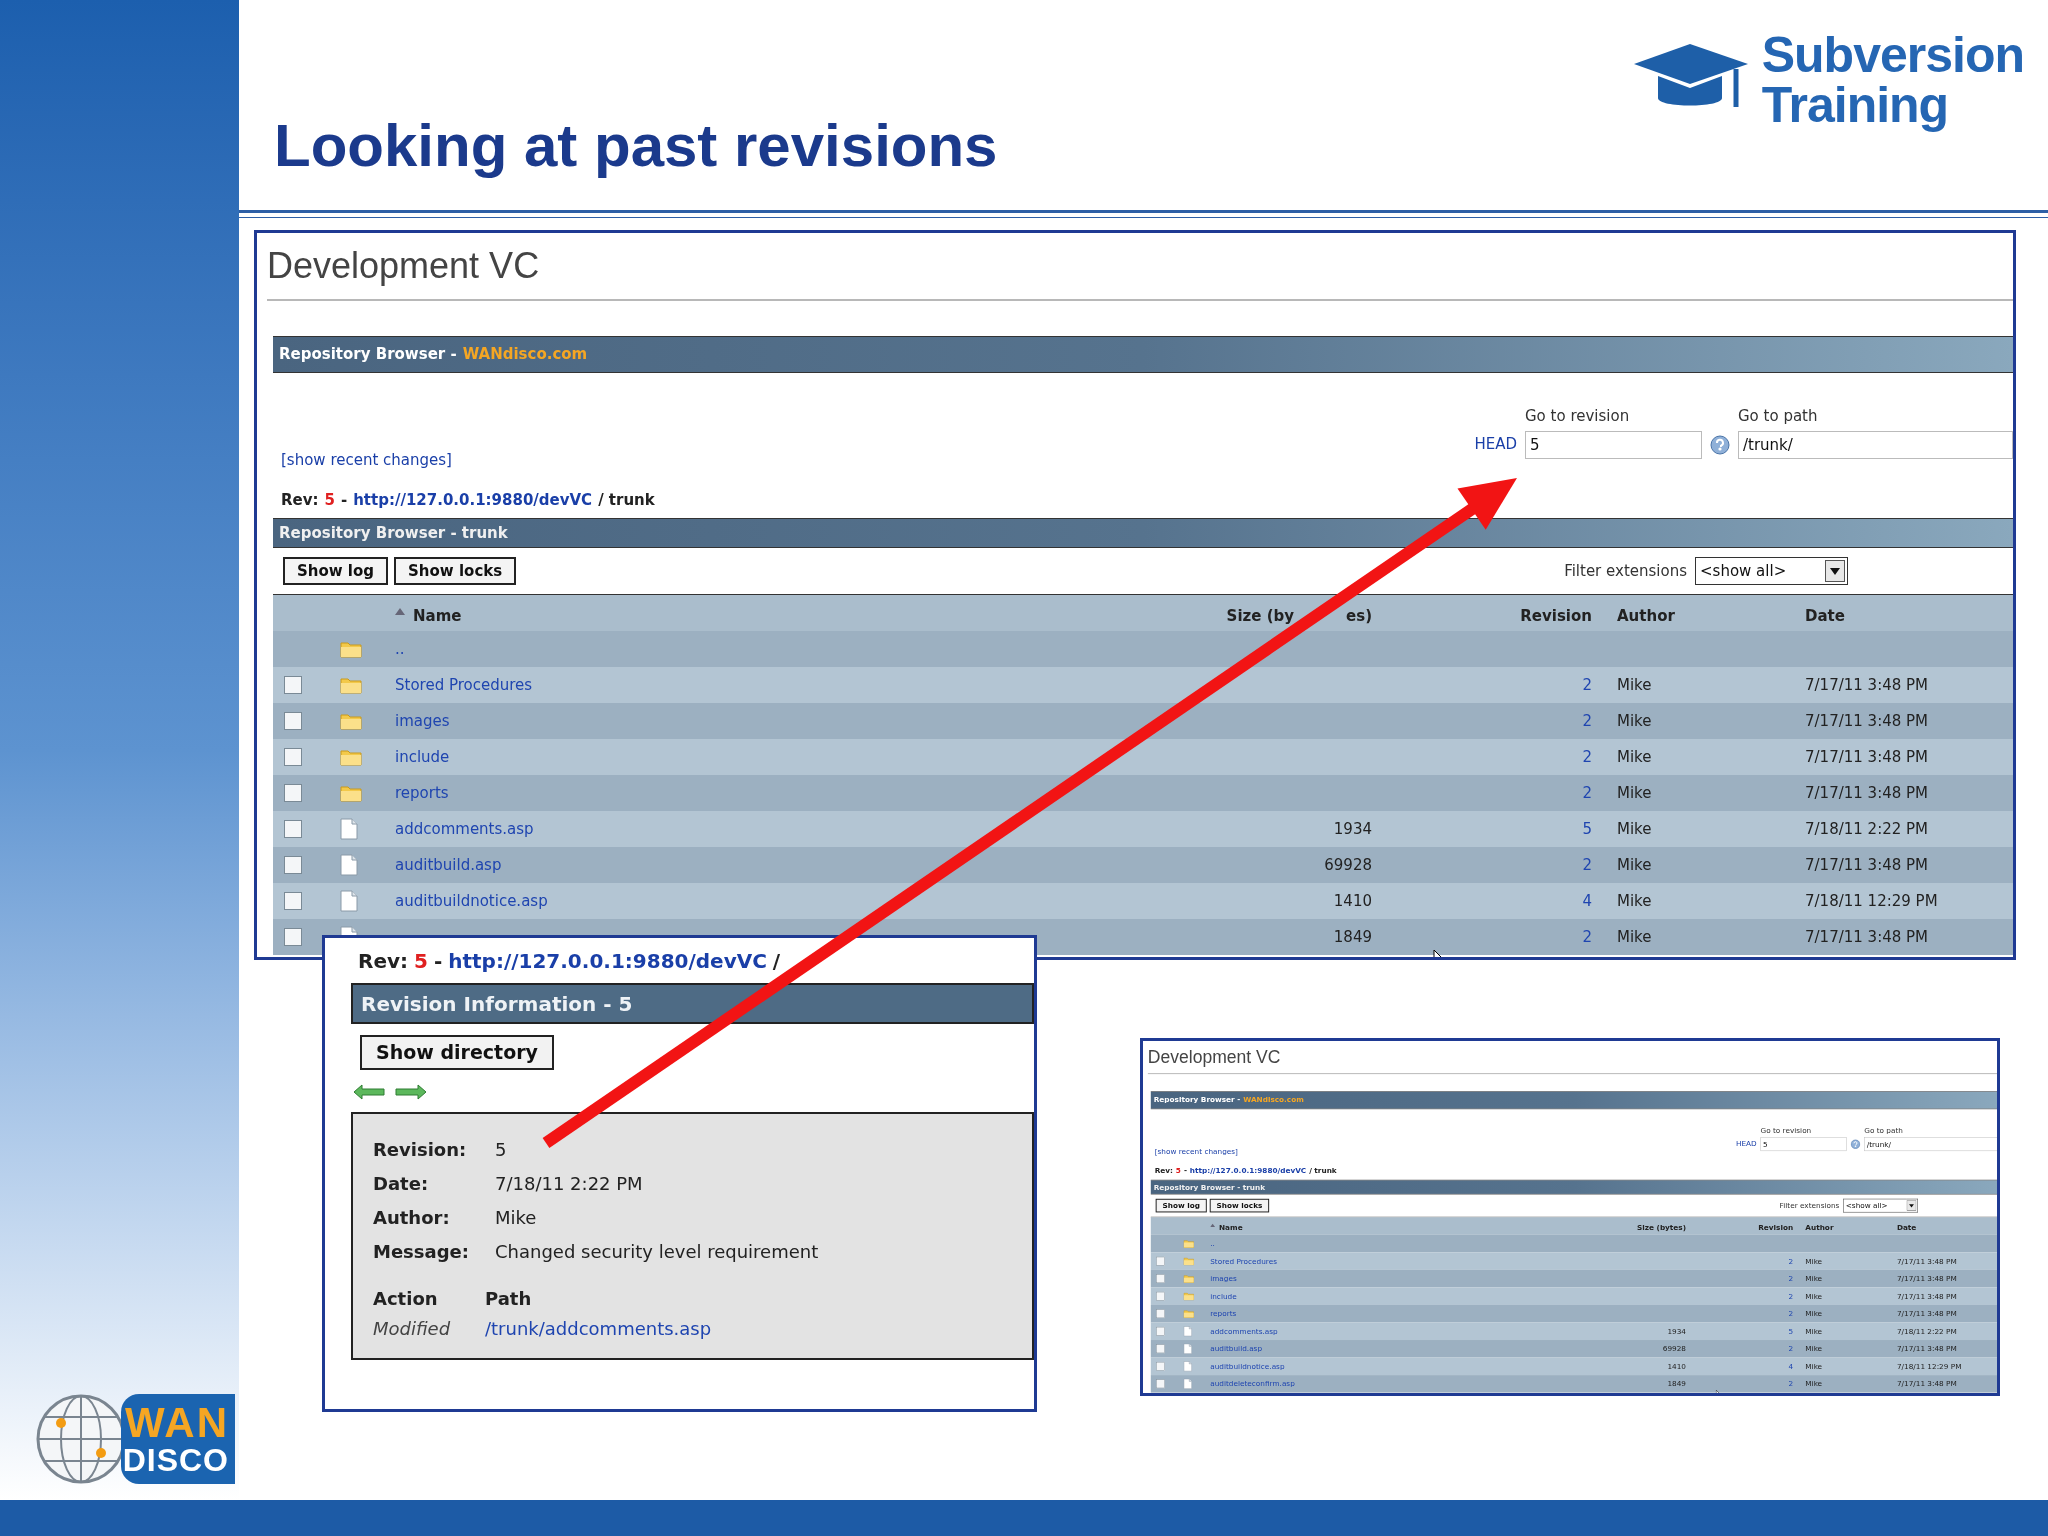  I want to click on size-text: 1410, so click(1352, 900).